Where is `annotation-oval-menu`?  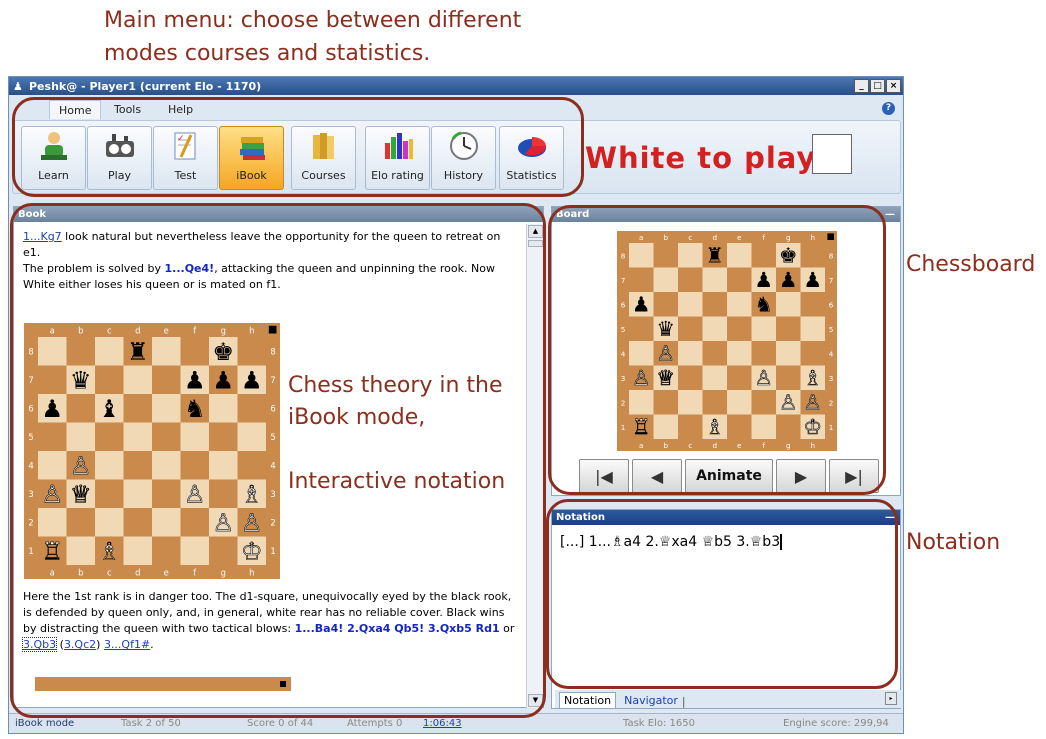
annotation-oval-menu is located at coordinates (298, 147).